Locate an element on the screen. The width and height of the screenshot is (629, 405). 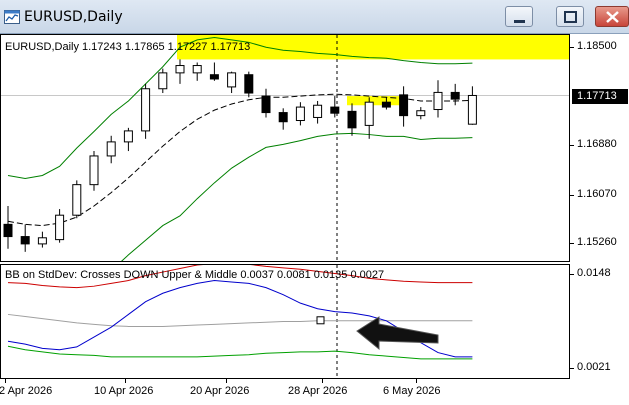
date-label-5: 6 May 2026 is located at coordinates (412, 391).